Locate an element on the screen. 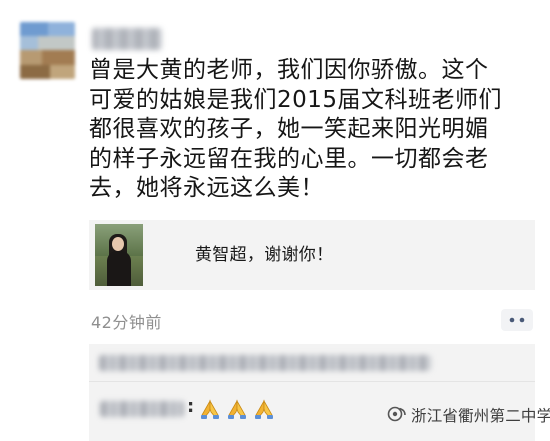  shared-article-card: 黄智超，谢谢你！ is located at coordinates (312, 255).